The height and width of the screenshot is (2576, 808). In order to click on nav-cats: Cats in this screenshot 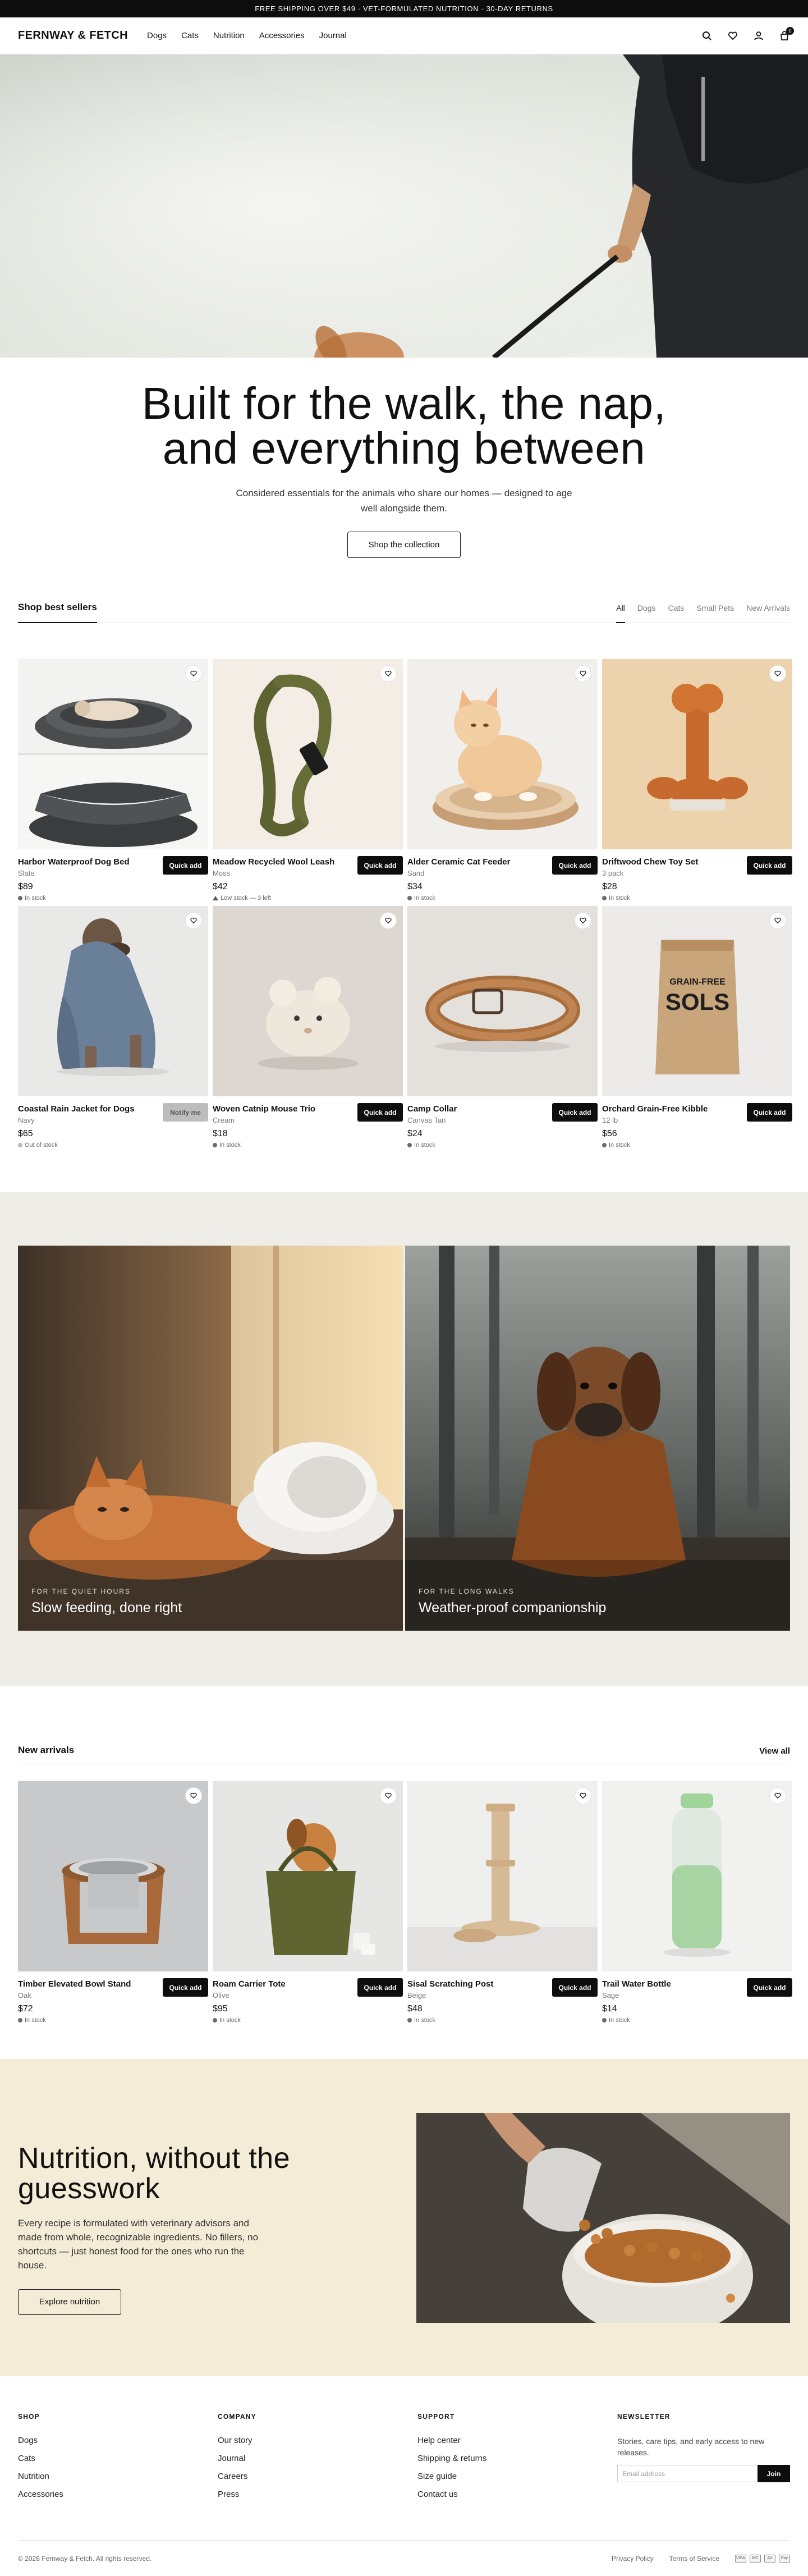, I will do `click(190, 35)`.